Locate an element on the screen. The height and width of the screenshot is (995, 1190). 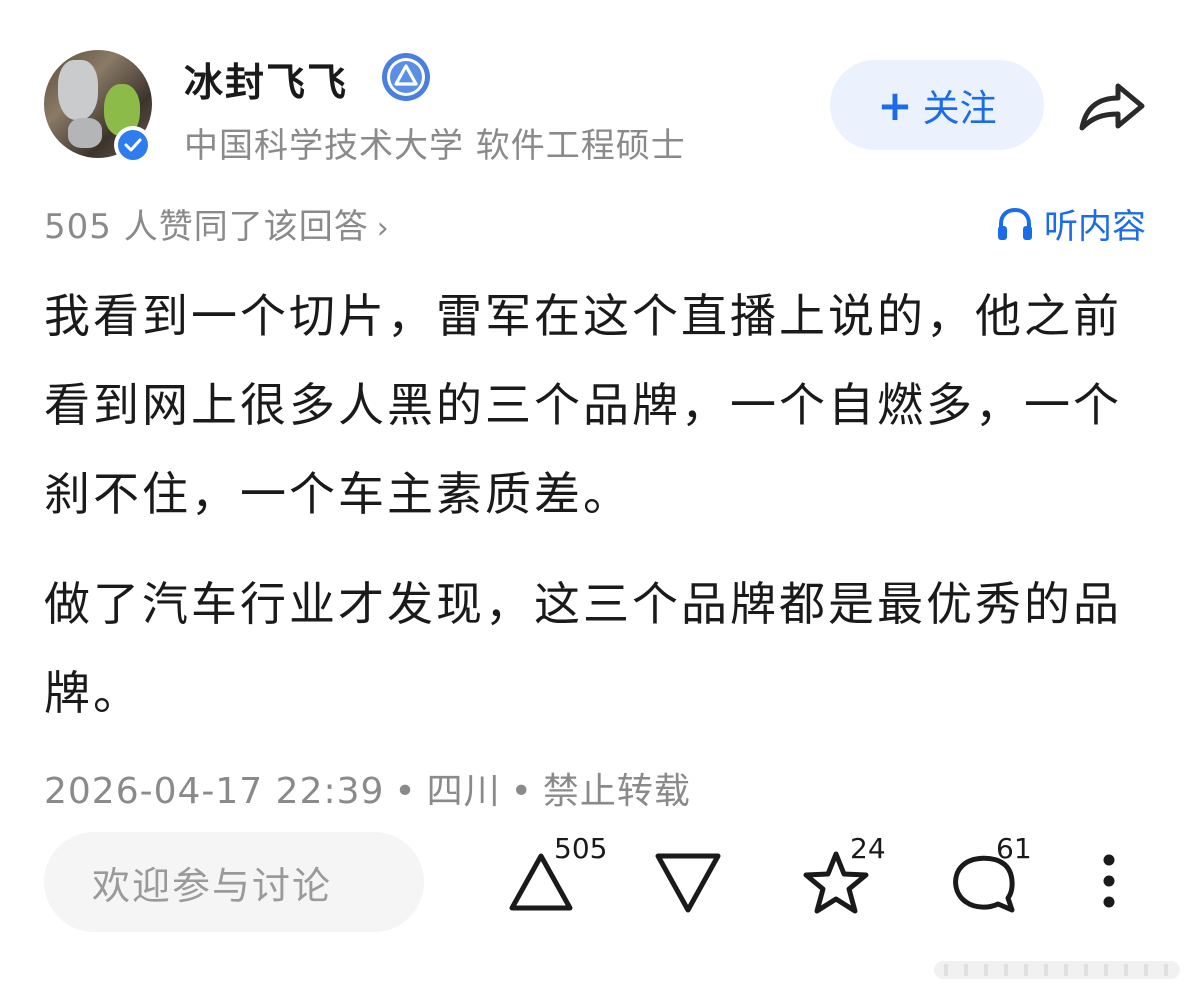
verified-badge-icon is located at coordinates (133, 145).